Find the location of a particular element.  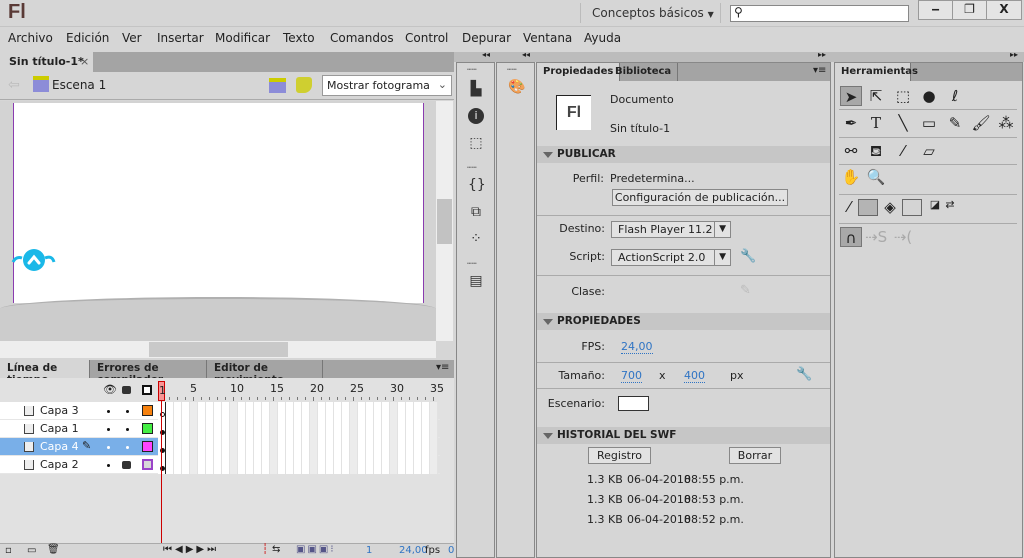

current-frame: 1 is located at coordinates (369, 550).